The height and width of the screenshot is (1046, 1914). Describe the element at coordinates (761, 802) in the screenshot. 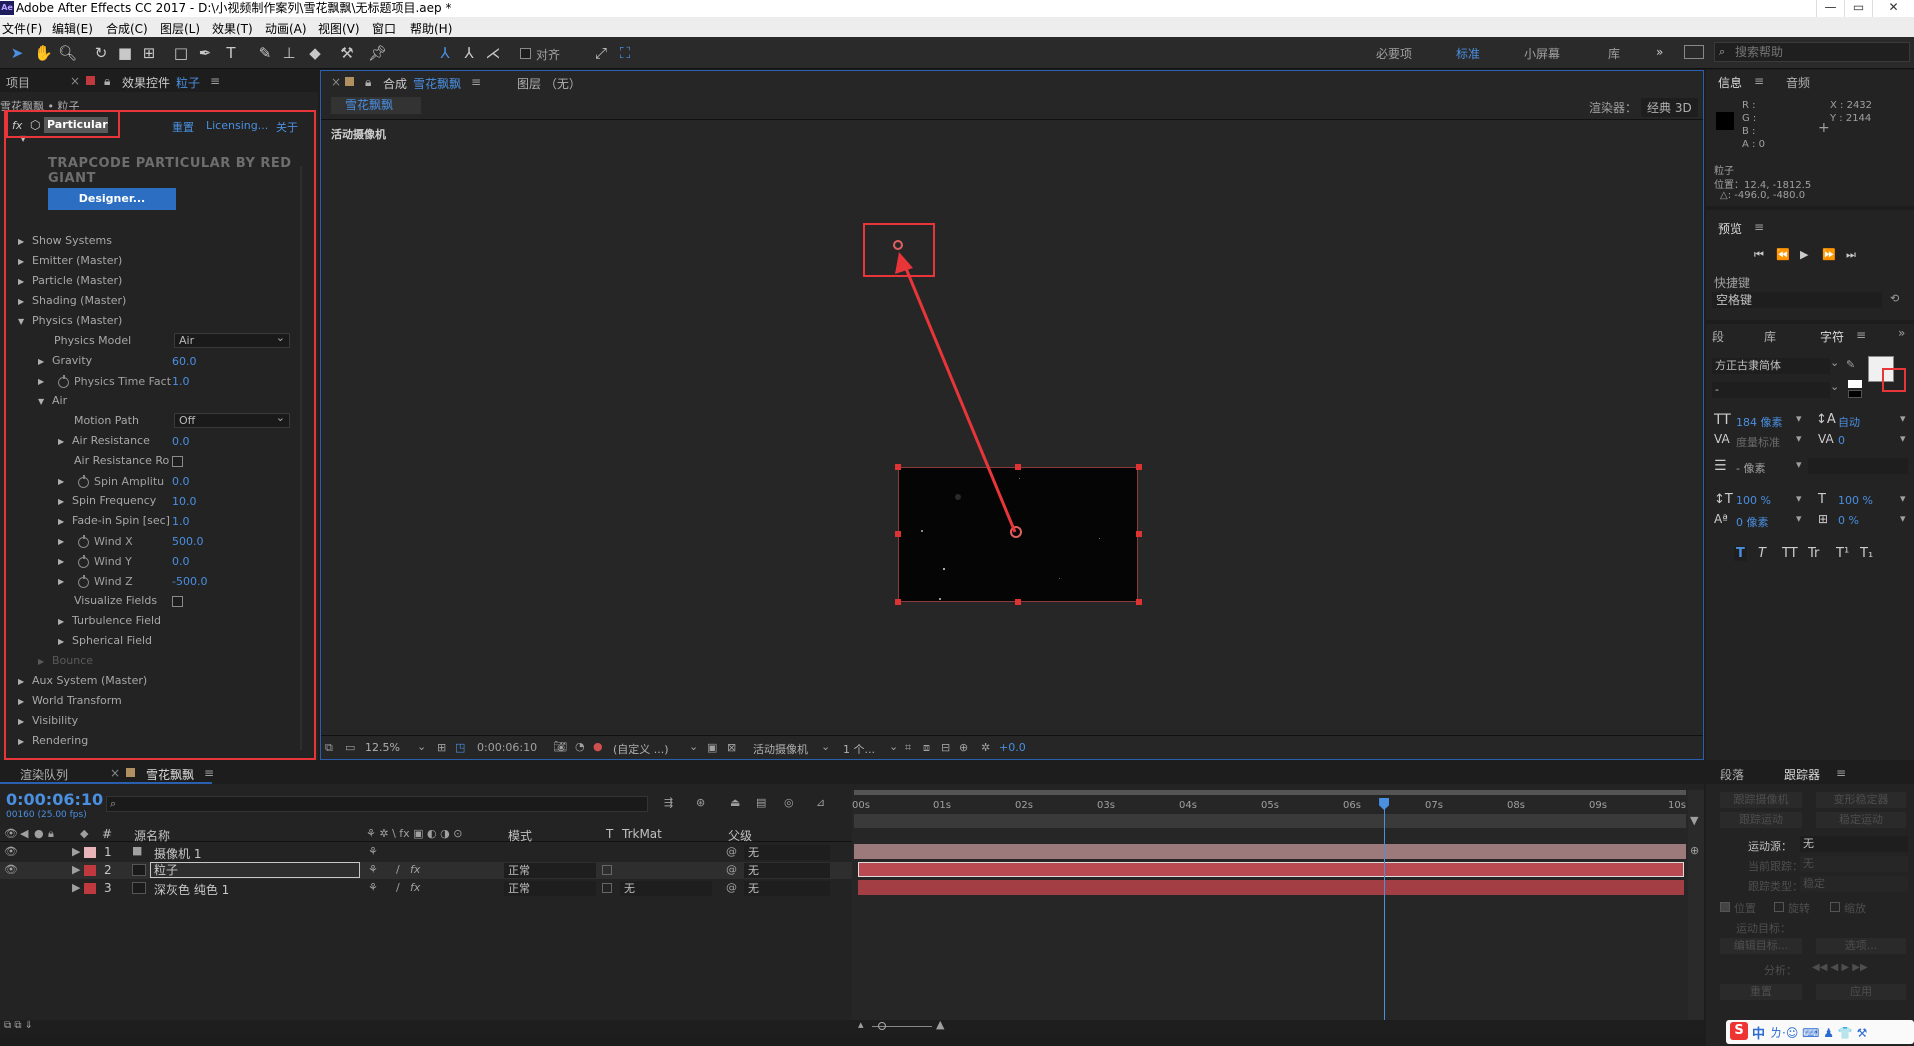

I see `frame-blending-icon: ▤` at that location.